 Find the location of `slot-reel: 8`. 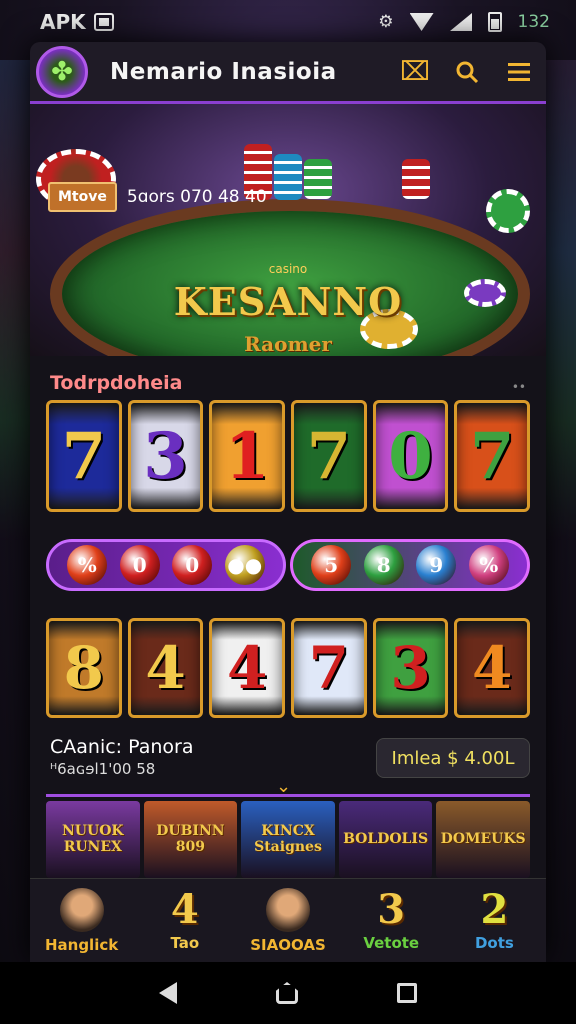

slot-reel: 8 is located at coordinates (84, 668).